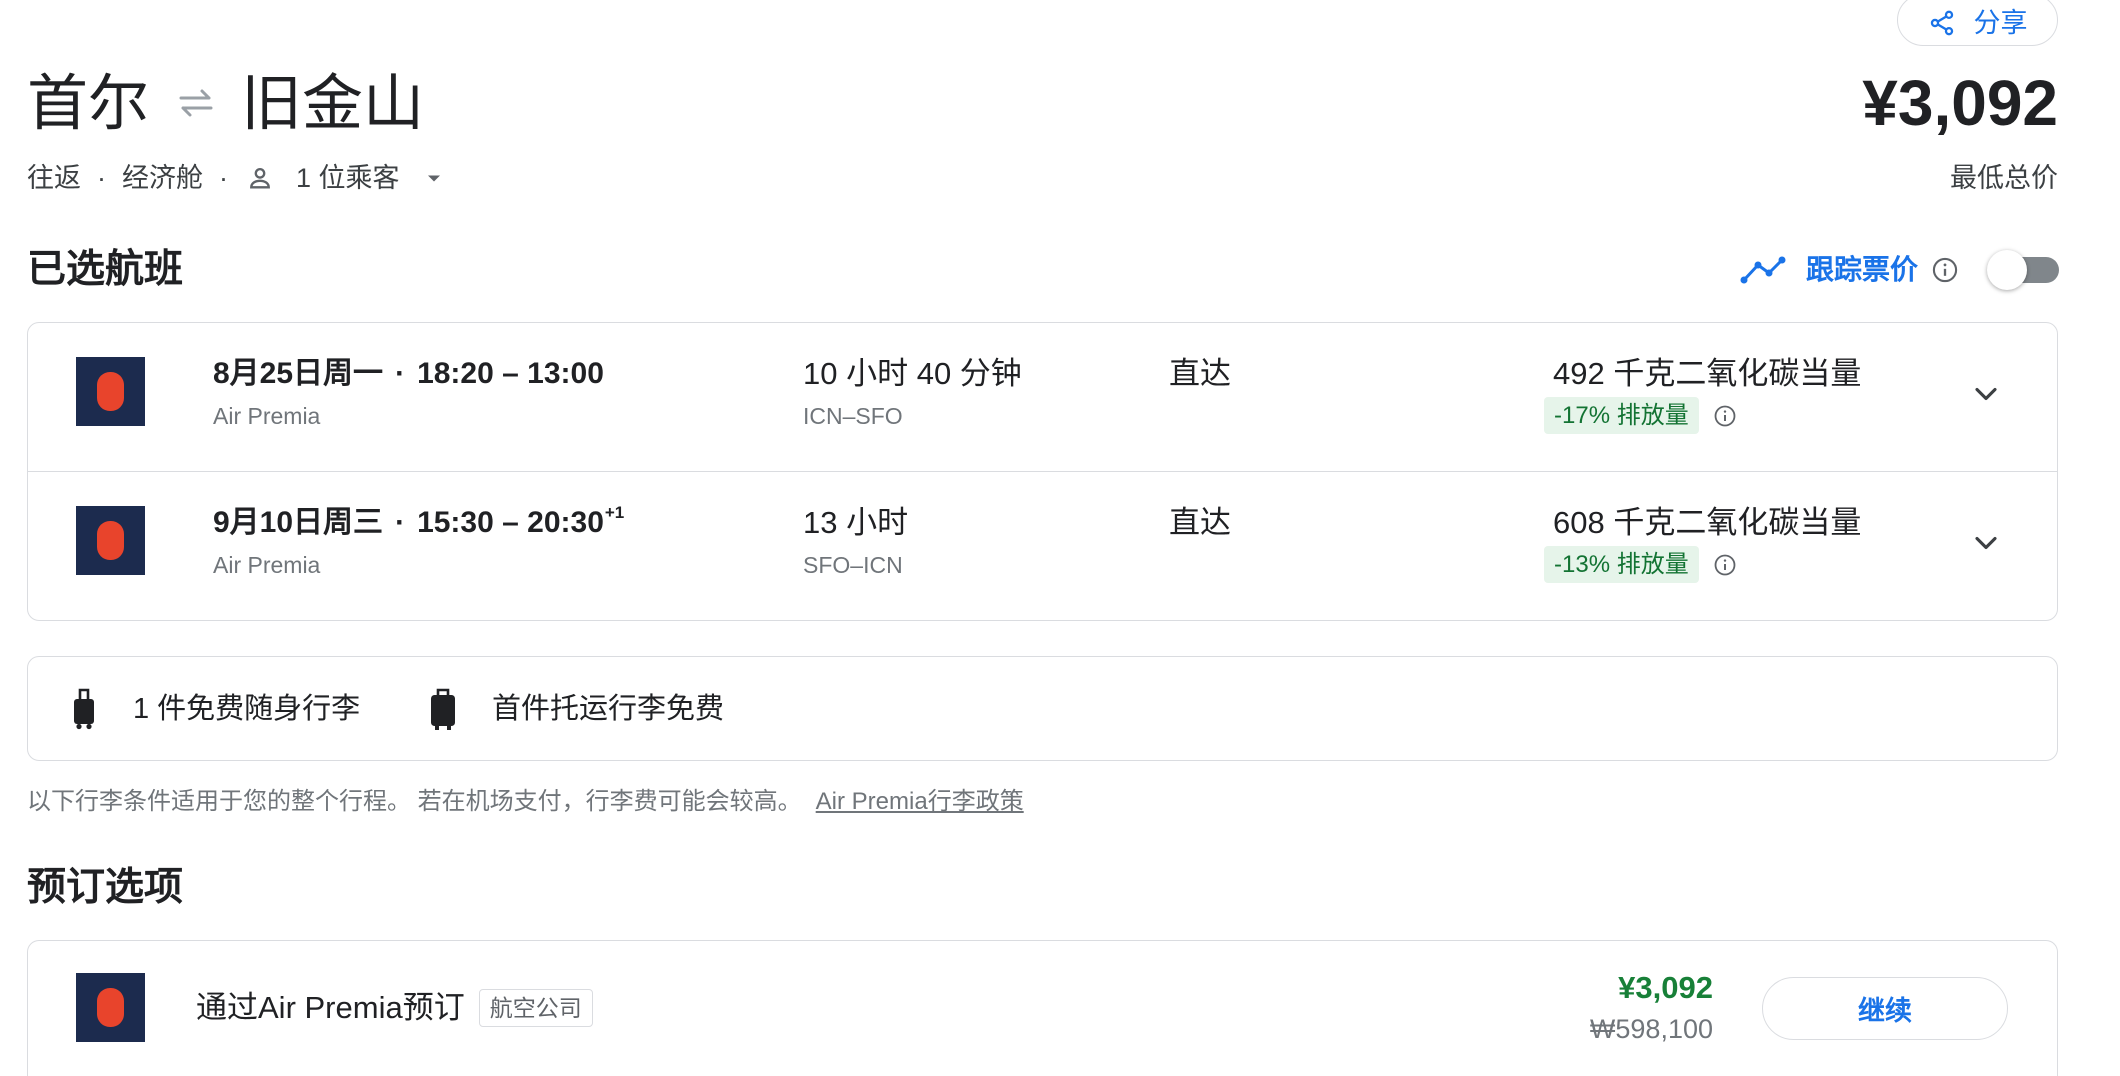 The image size is (2120, 1076). What do you see at coordinates (162, 178) in the screenshot?
I see `cabin-class: 经济舱` at bounding box center [162, 178].